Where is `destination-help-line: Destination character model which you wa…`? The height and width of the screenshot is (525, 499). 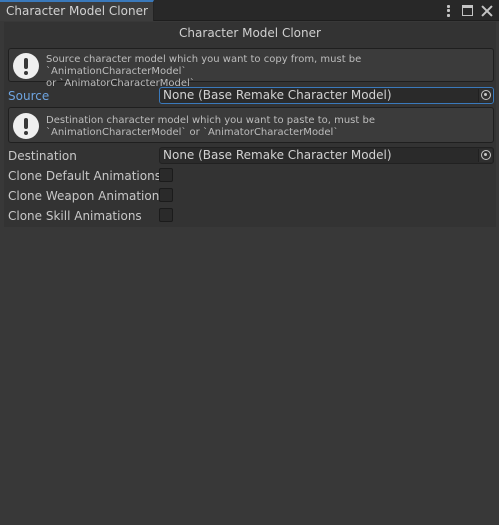
destination-help-line: Destination character model which you wa… is located at coordinates (210, 120).